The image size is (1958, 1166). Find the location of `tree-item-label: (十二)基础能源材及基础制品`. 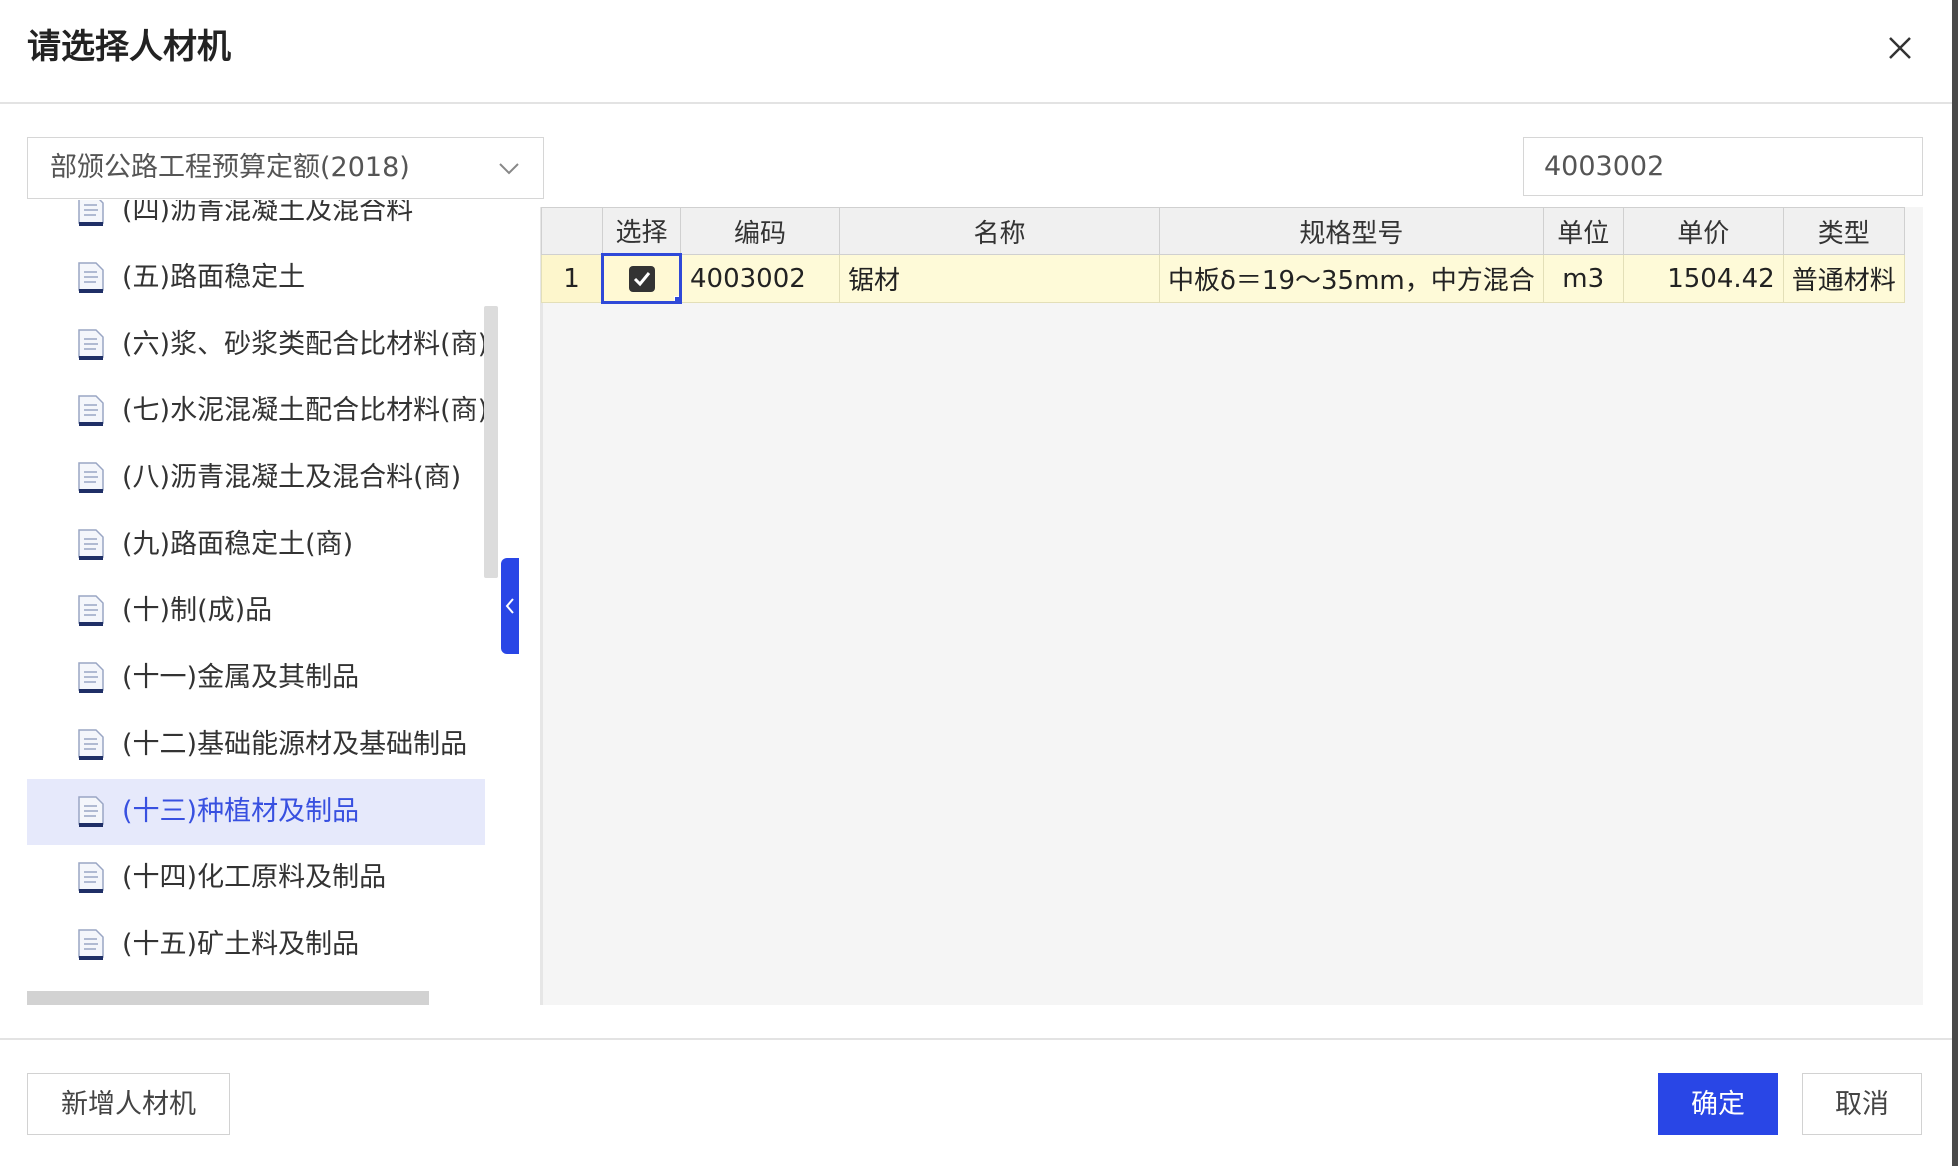

tree-item-label: (十二)基础能源材及基础制品 is located at coordinates (295, 744).